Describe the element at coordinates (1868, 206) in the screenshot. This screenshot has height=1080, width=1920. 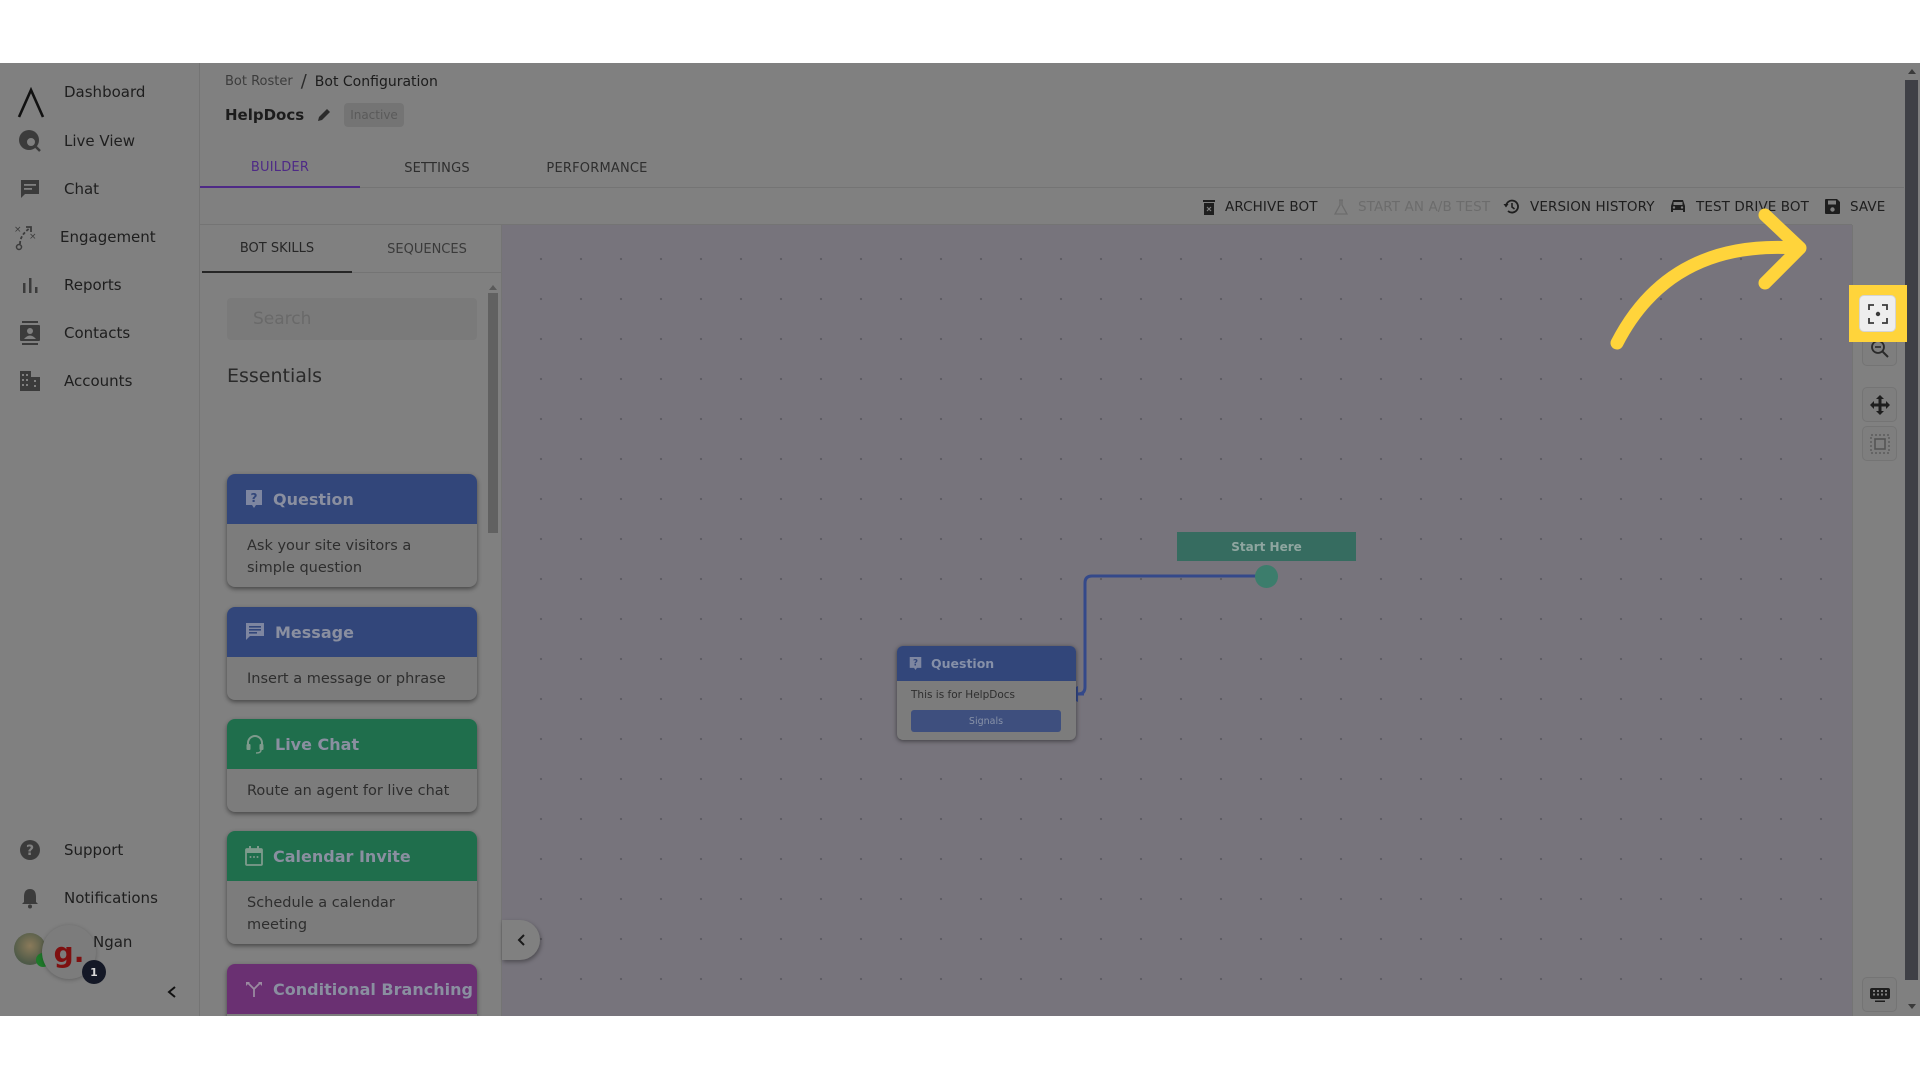
I see `save-label: SAVE` at that location.